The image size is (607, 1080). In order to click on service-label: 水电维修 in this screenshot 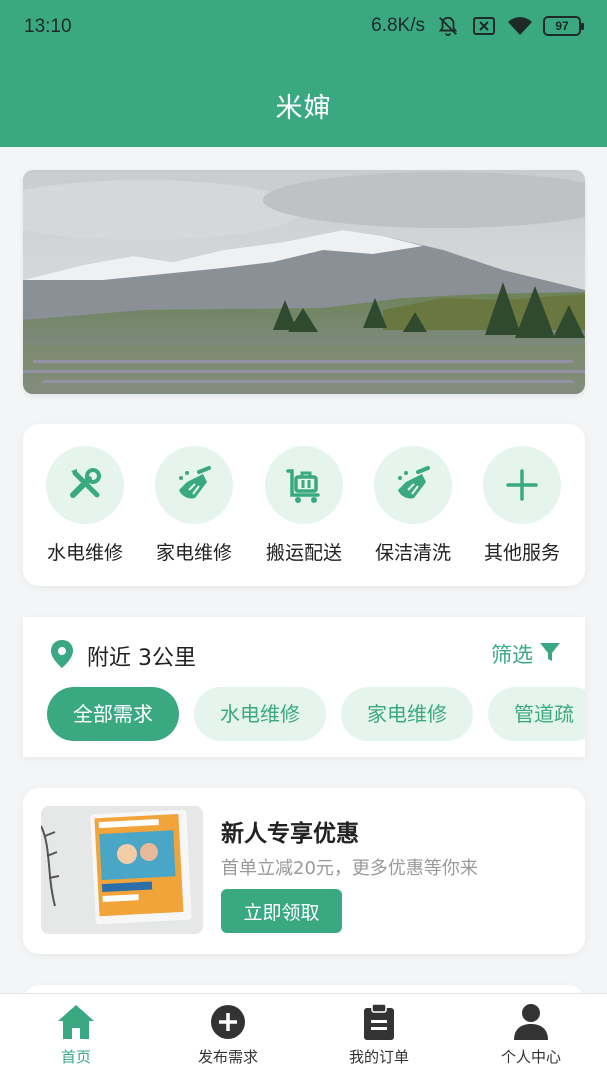, I will do `click(84, 553)`.